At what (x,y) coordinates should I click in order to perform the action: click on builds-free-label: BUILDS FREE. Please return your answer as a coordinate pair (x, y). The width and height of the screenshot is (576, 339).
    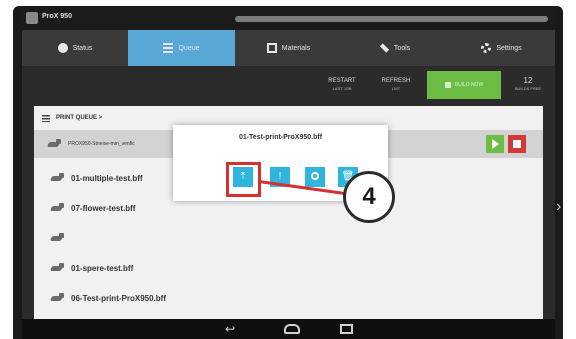
    Looking at the image, I should click on (528, 88).